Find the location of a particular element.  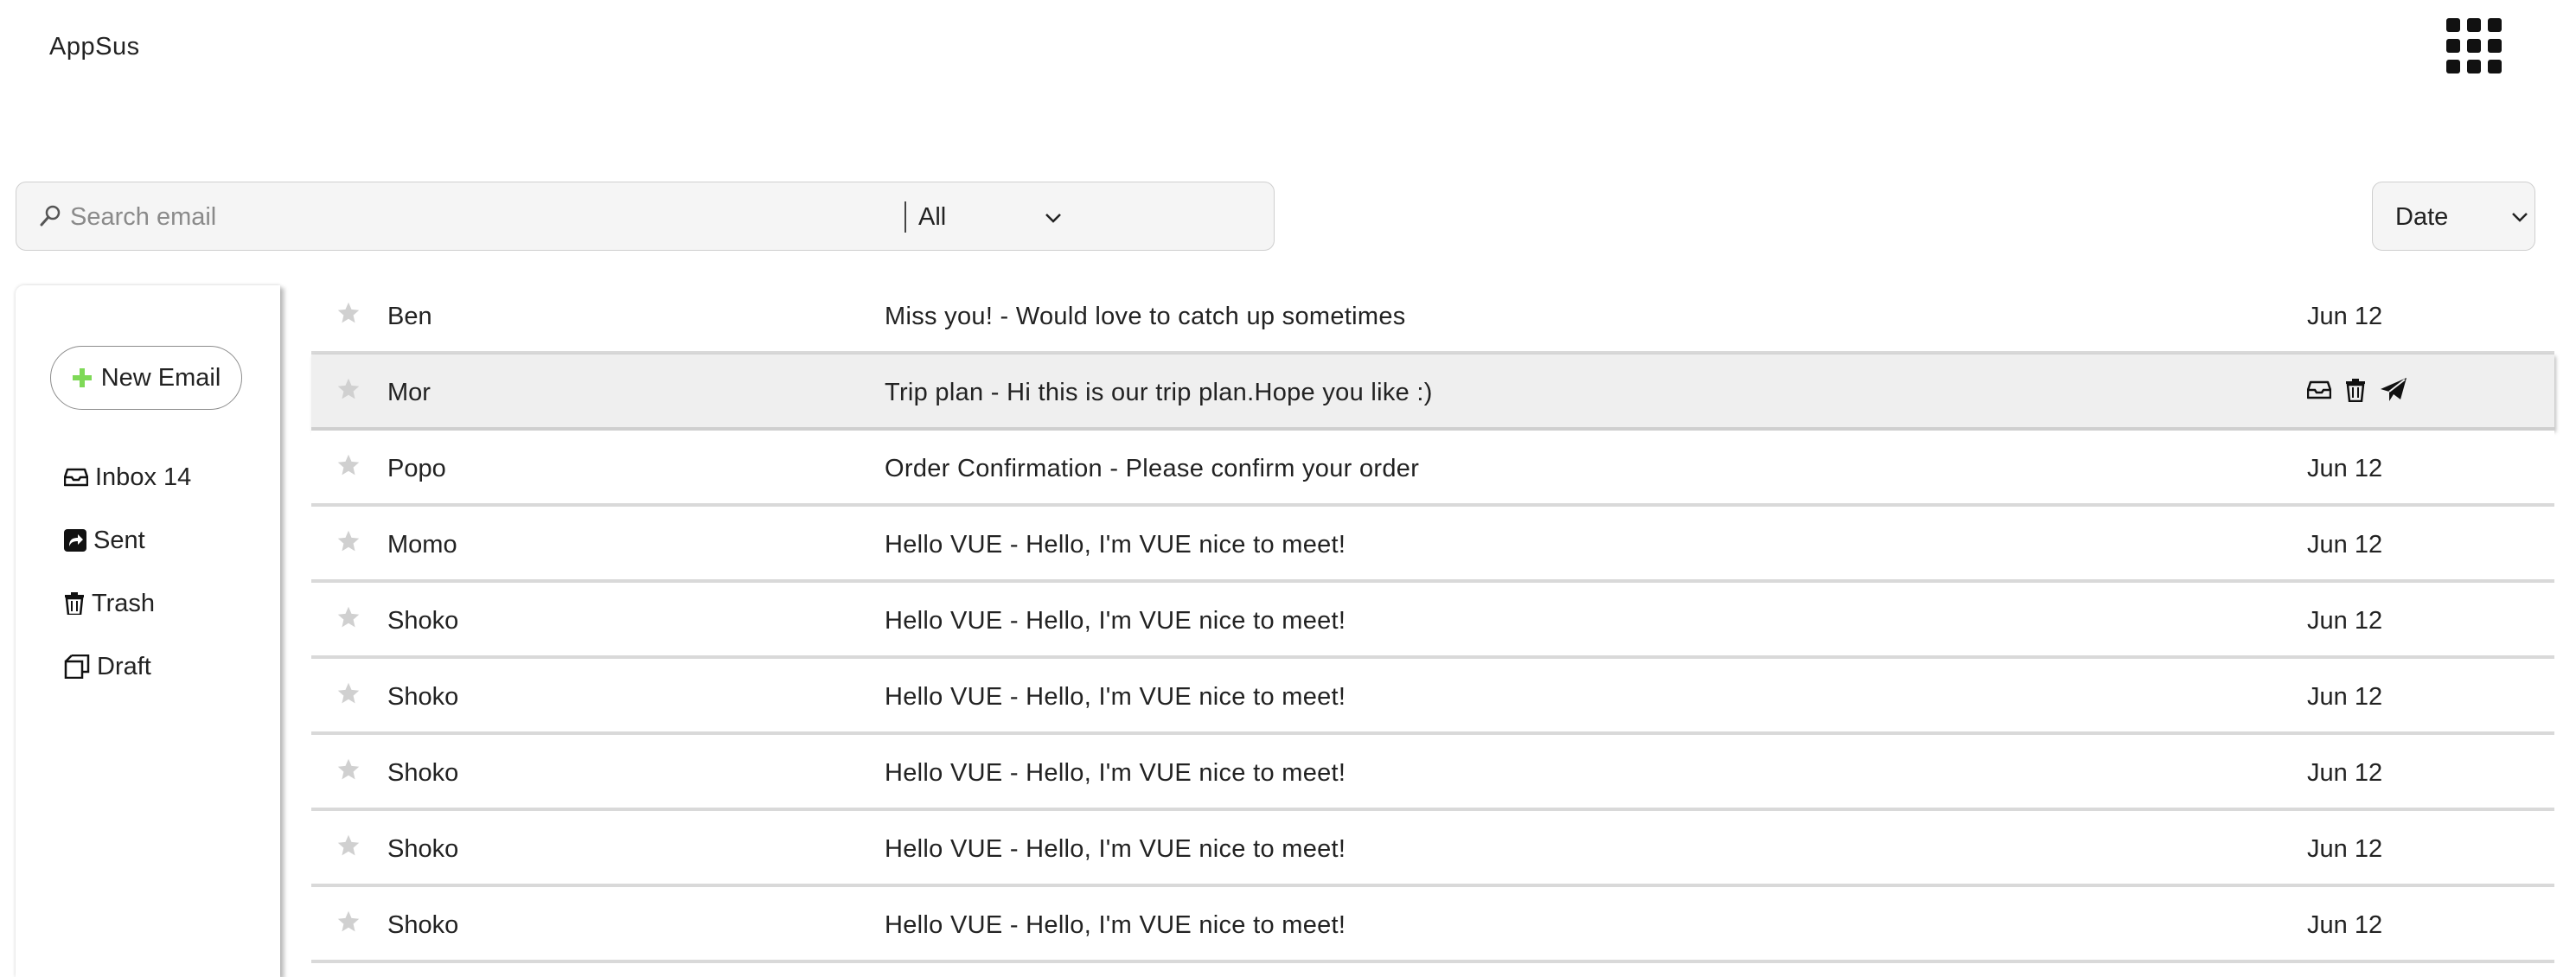

new-email-button: New Email is located at coordinates (146, 378).